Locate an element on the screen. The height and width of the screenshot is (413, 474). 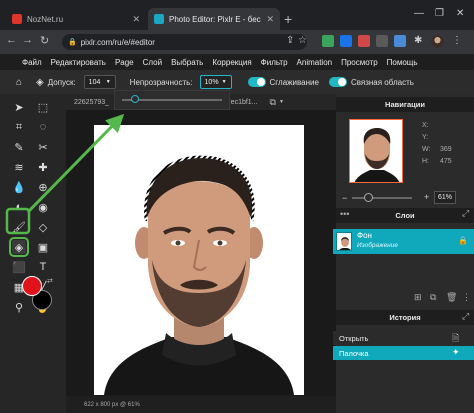
annotation-overlay is located at coordinates (65, 174).